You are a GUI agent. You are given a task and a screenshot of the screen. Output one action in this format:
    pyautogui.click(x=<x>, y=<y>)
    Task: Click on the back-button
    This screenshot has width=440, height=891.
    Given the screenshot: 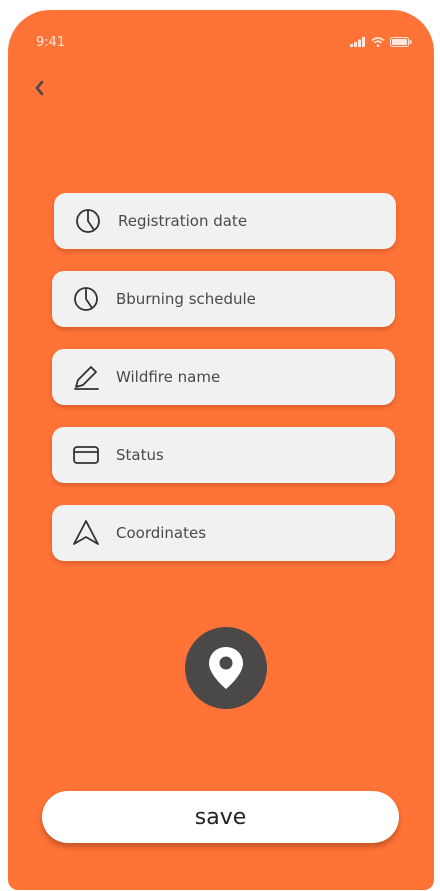 What is the action you would take?
    pyautogui.click(x=40, y=88)
    